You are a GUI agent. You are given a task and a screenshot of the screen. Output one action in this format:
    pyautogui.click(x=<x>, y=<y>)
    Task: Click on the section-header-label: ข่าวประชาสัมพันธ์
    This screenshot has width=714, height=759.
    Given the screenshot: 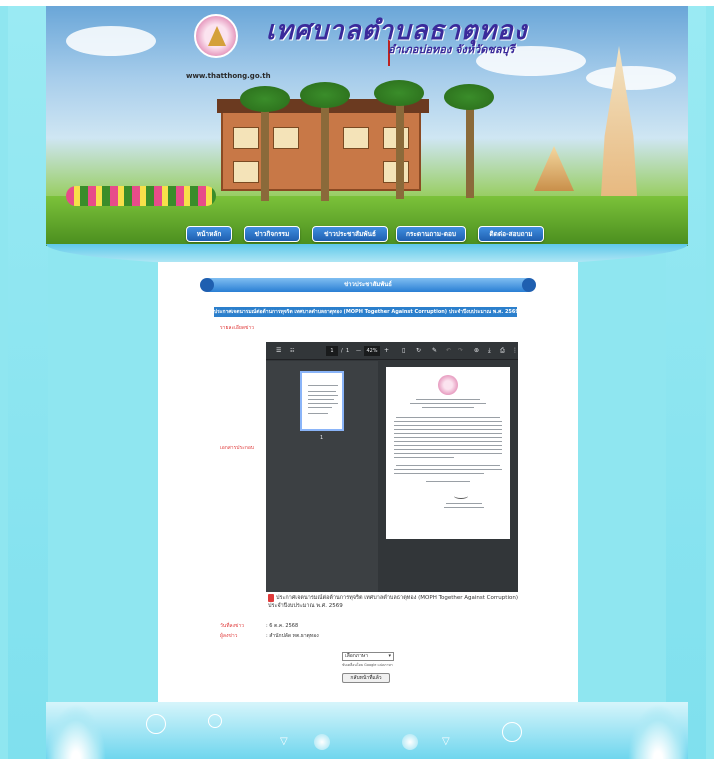 What is the action you would take?
    pyautogui.click(x=368, y=284)
    